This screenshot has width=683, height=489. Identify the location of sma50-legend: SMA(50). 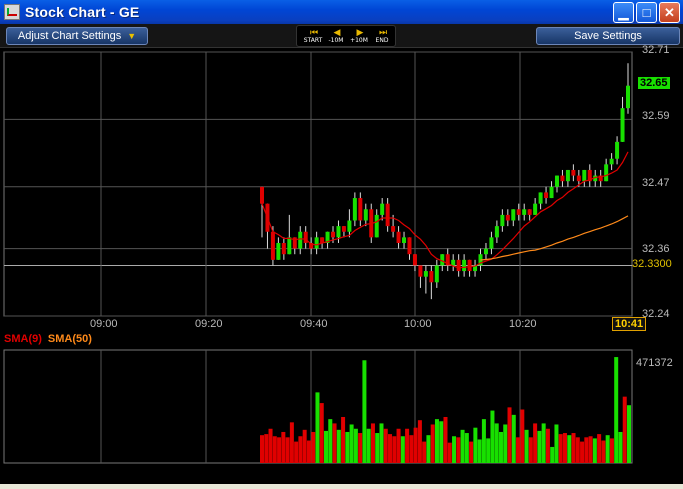
(70, 339).